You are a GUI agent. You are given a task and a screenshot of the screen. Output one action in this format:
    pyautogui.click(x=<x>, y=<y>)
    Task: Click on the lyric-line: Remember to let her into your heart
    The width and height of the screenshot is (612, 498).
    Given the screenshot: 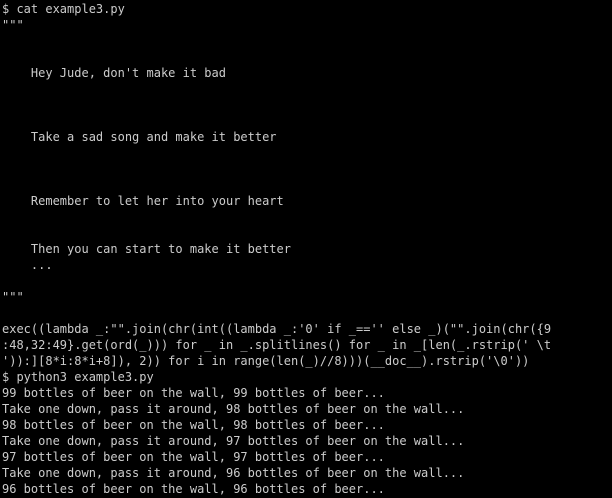 What is the action you would take?
    pyautogui.click(x=143, y=201)
    